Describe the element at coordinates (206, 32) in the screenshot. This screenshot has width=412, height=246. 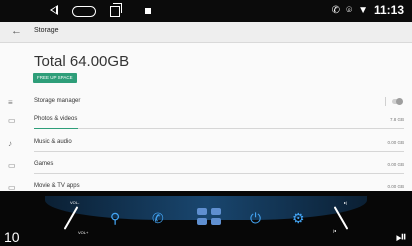
I see `app-bar: ← Storage` at that location.